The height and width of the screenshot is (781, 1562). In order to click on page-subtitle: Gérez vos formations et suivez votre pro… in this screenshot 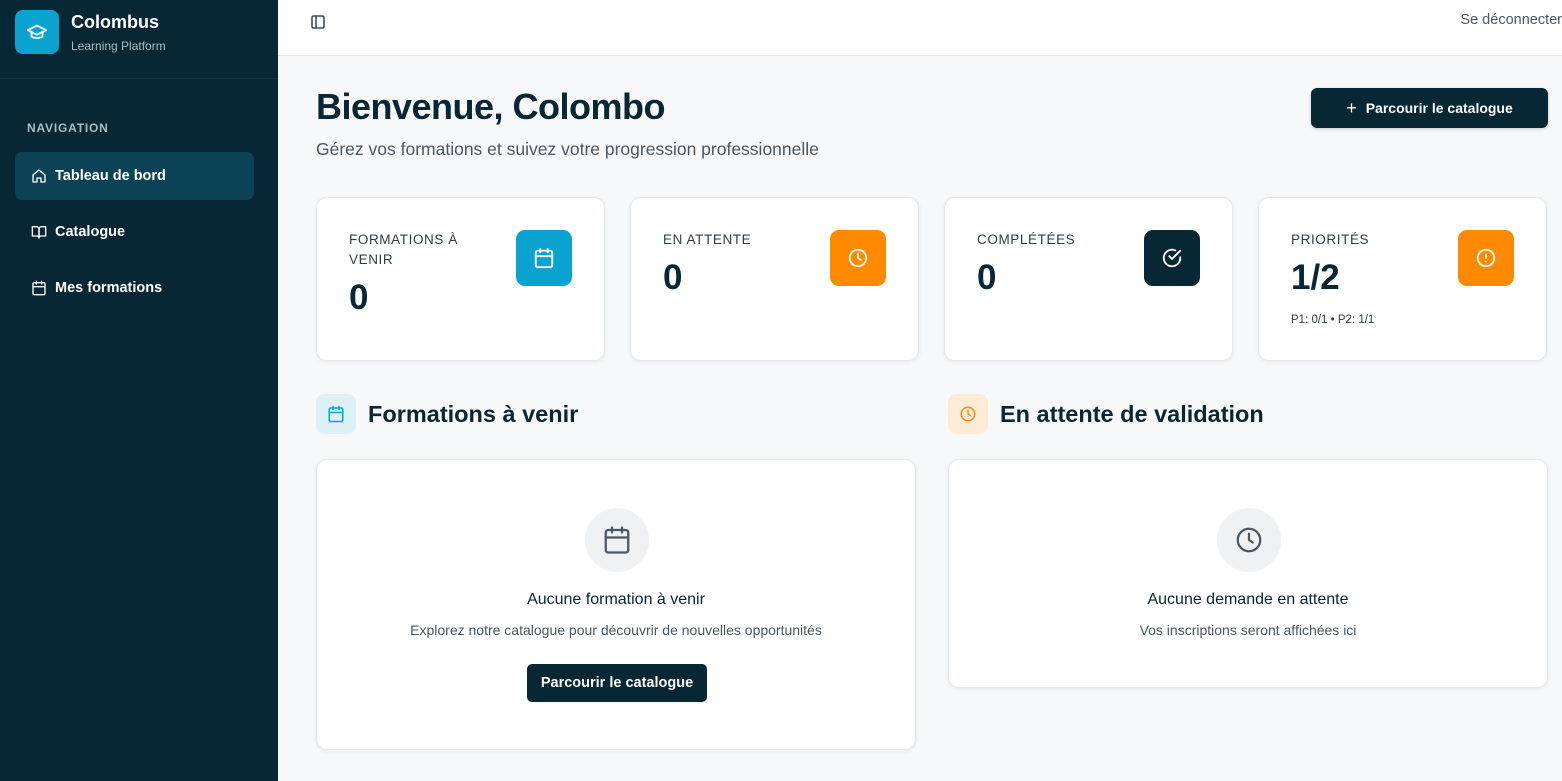, I will do `click(567, 149)`.